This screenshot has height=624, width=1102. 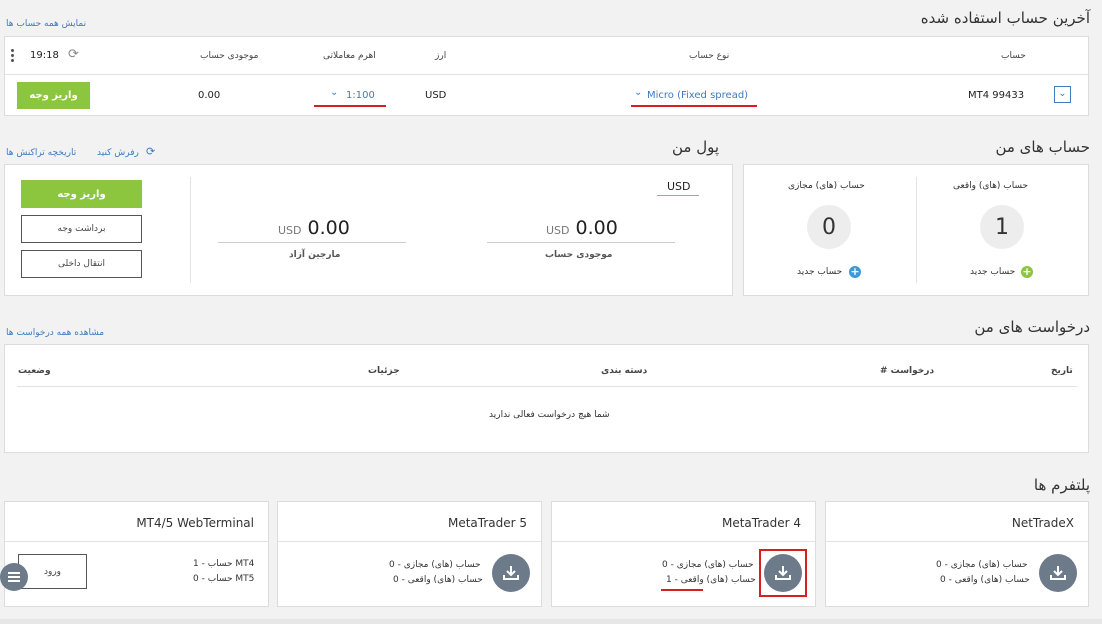 I want to click on account-number: MT4 99433, so click(x=996, y=95).